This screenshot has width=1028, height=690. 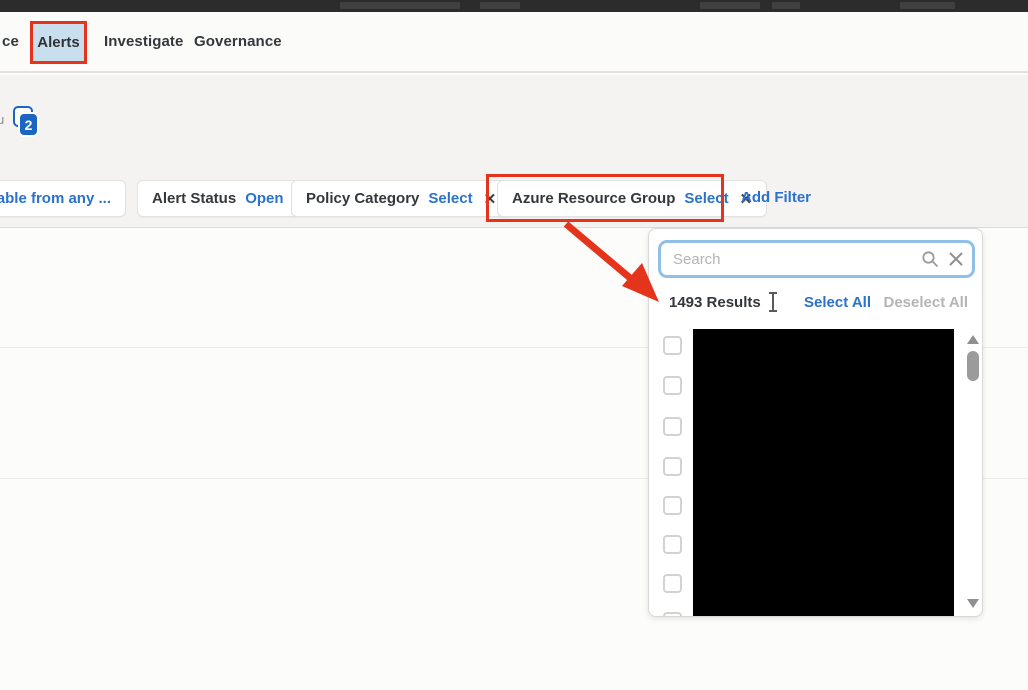 I want to click on filter-label: Azure Resource Group, so click(x=594, y=198).